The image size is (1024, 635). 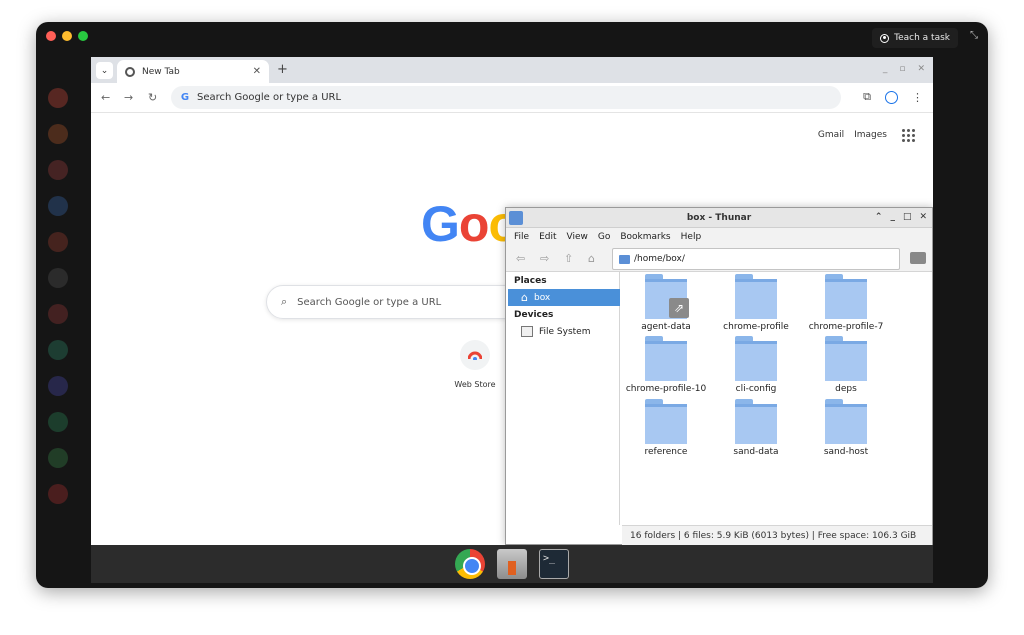 What do you see at coordinates (83, 36) in the screenshot?
I see `zoom-dot` at bounding box center [83, 36].